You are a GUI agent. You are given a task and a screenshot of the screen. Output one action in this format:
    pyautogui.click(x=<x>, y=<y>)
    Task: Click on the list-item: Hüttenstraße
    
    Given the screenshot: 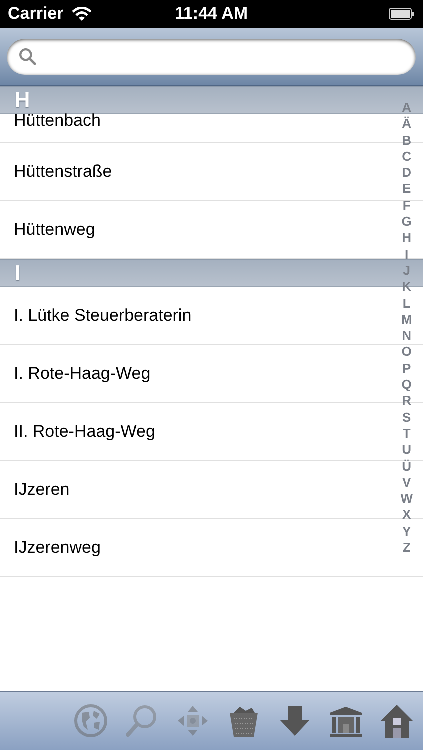 What is the action you would take?
    pyautogui.click(x=63, y=172)
    